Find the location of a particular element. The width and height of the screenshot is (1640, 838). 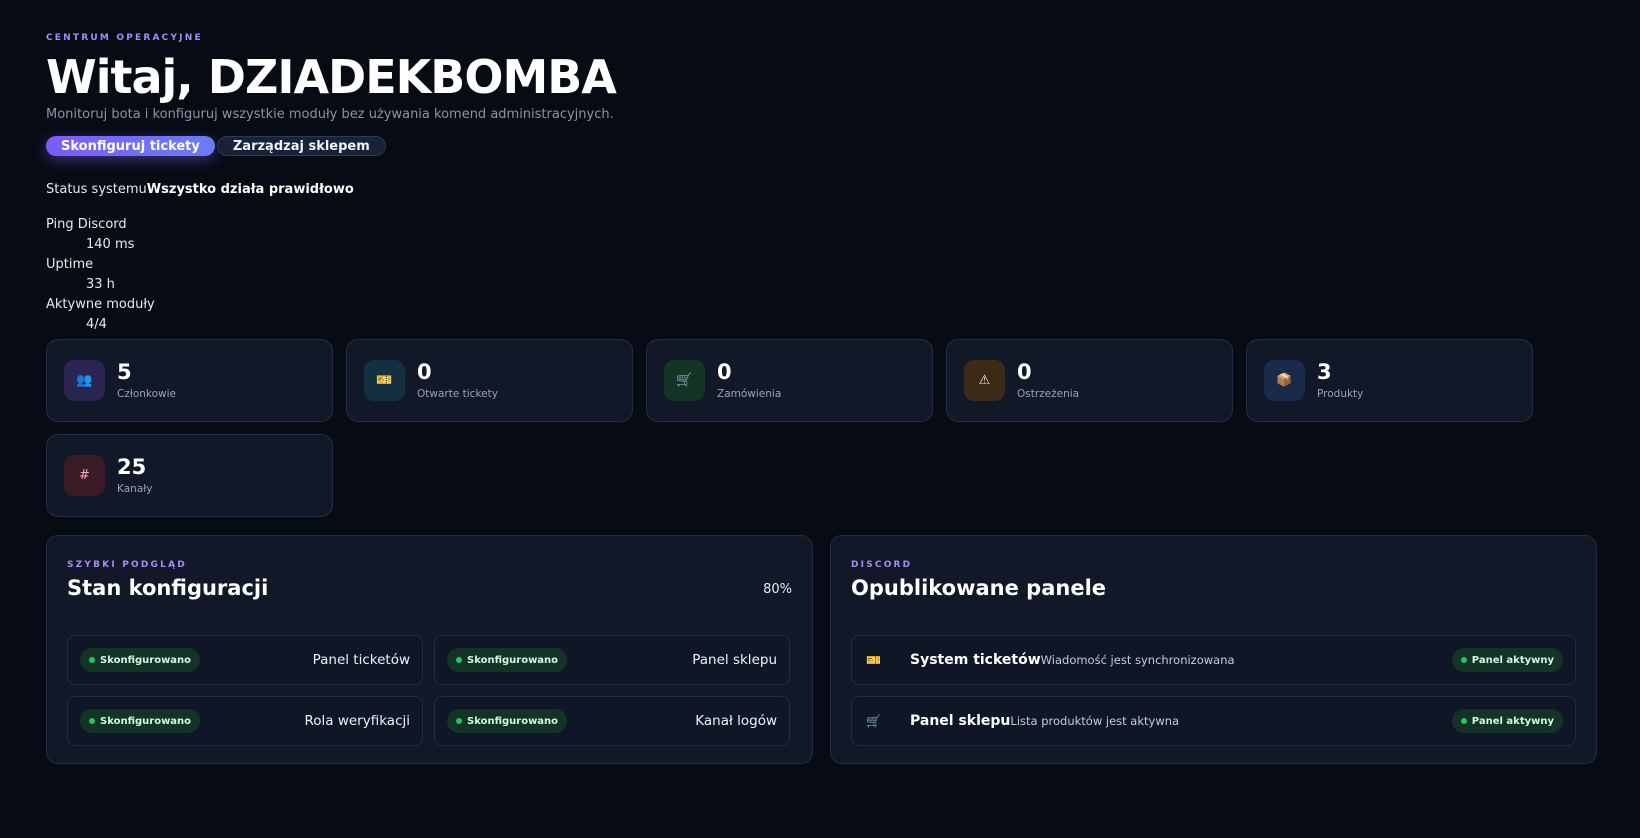

hash-icon: # is located at coordinates (84, 476).